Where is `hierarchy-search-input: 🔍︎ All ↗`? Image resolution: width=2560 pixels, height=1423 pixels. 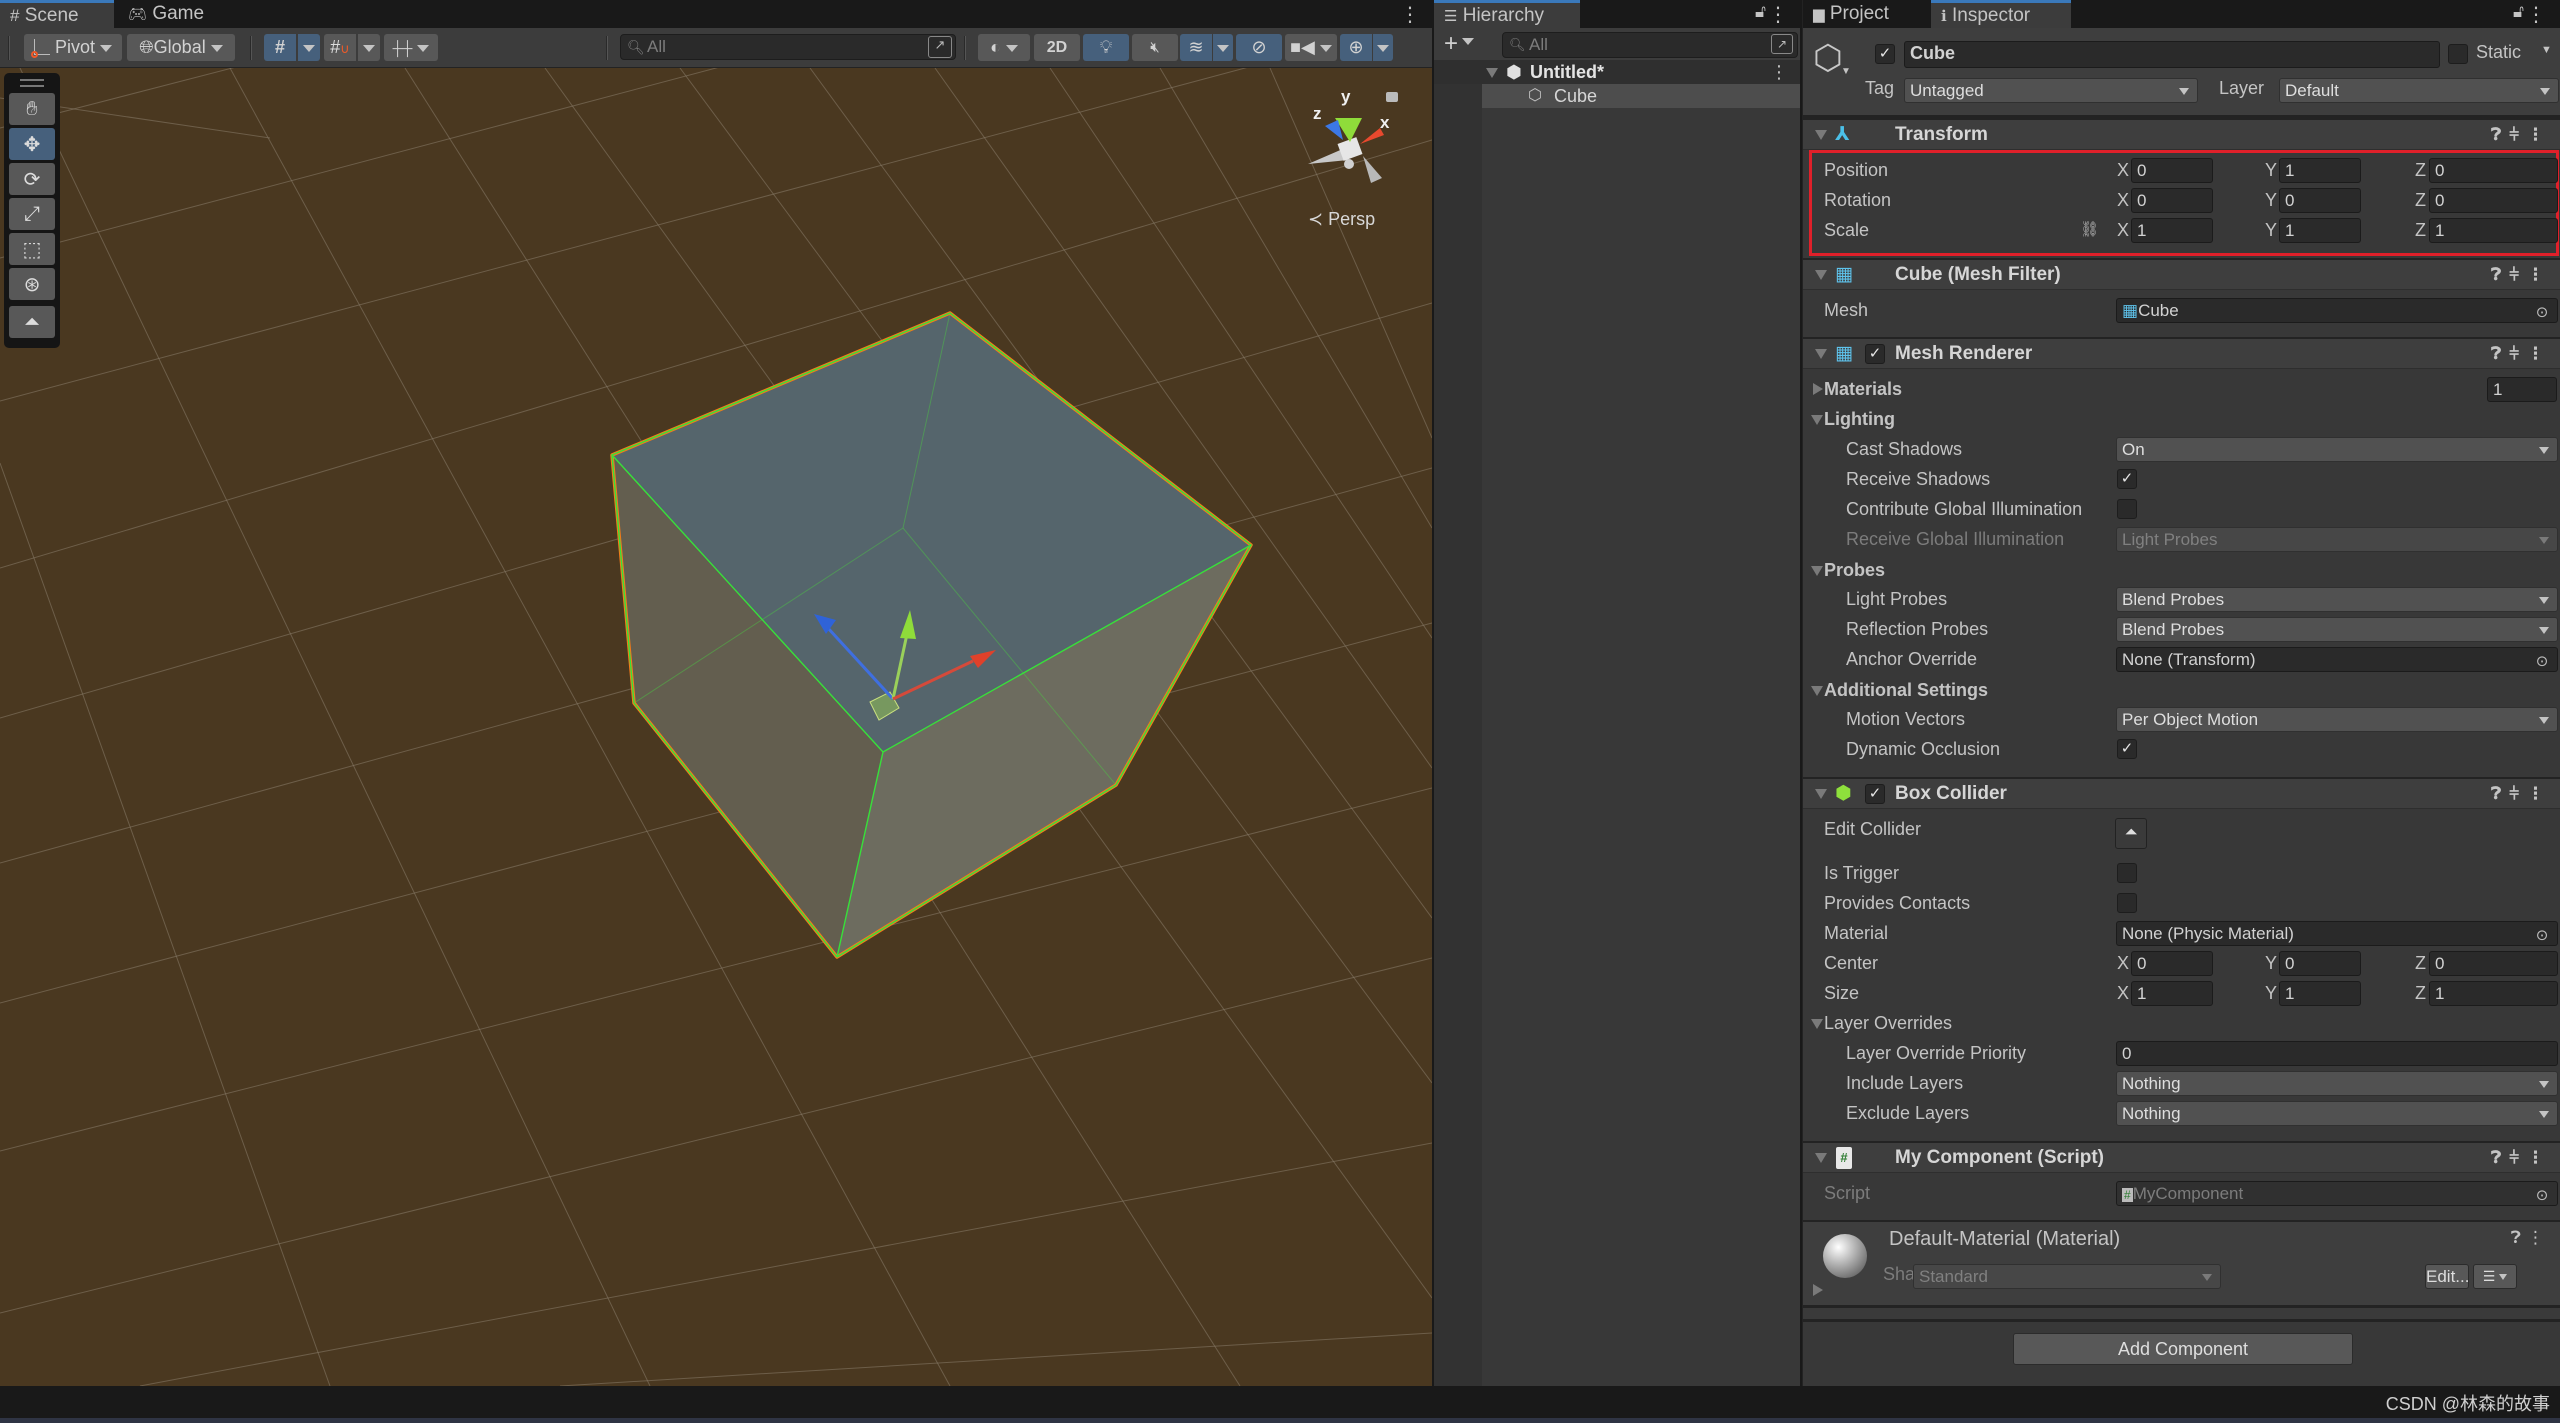
hierarchy-search-input: 🔍︎ All ↗ is located at coordinates (1650, 45).